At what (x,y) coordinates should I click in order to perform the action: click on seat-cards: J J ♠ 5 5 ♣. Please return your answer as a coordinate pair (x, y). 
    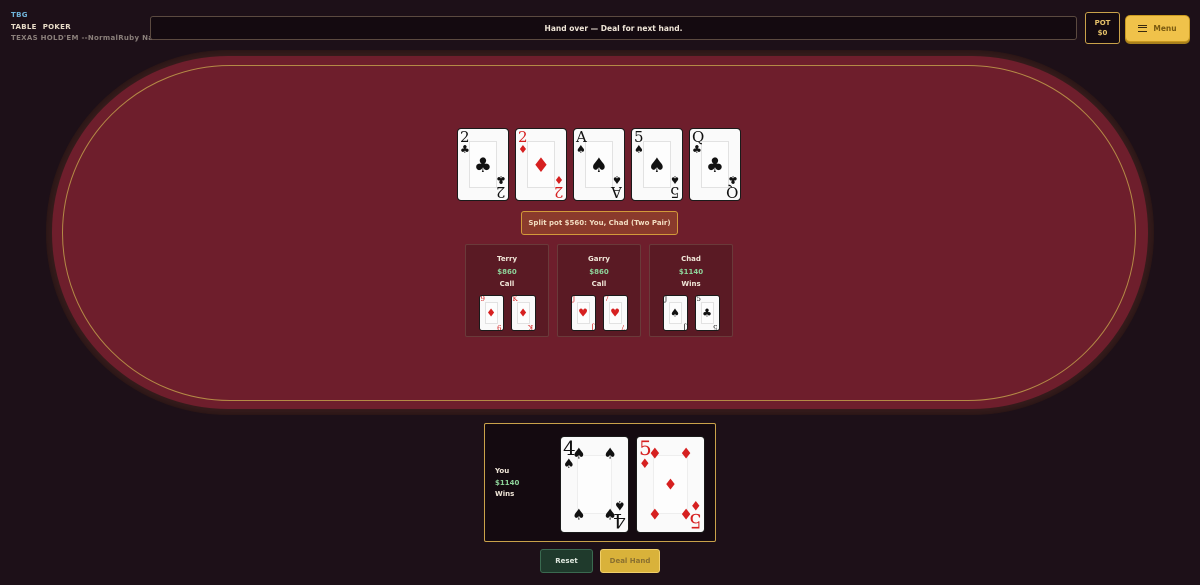
    Looking at the image, I should click on (691, 313).